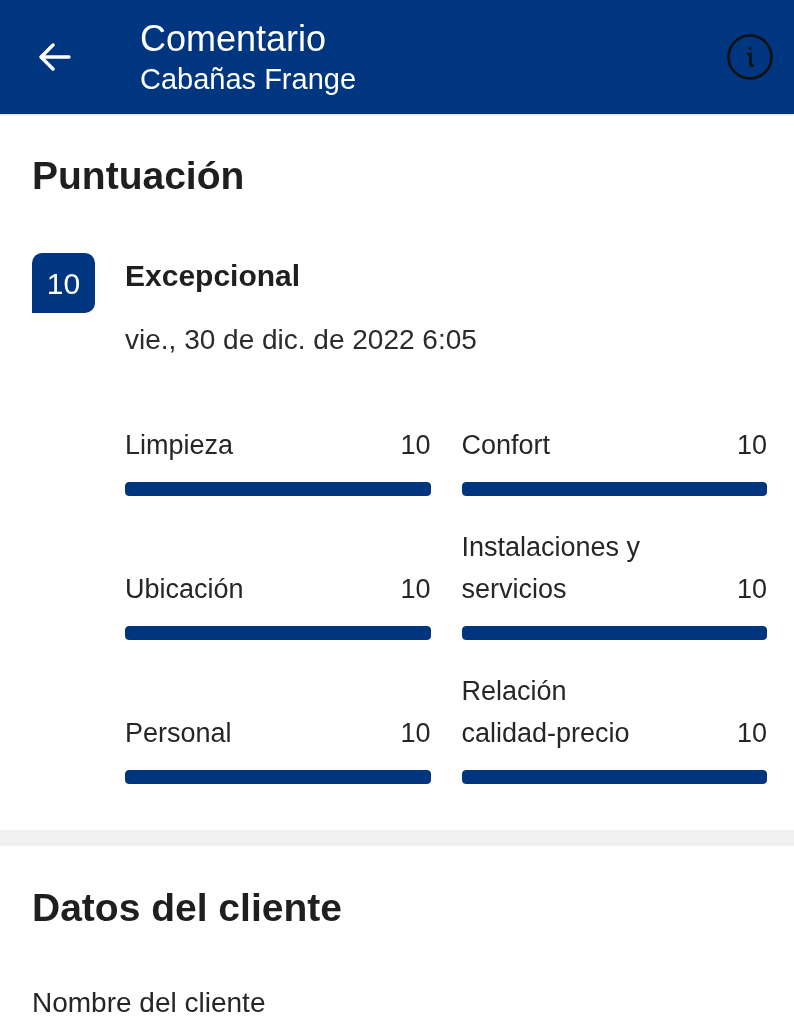 The width and height of the screenshot is (794, 1024). What do you see at coordinates (234, 39) in the screenshot?
I see `screen-title: Comentario` at bounding box center [234, 39].